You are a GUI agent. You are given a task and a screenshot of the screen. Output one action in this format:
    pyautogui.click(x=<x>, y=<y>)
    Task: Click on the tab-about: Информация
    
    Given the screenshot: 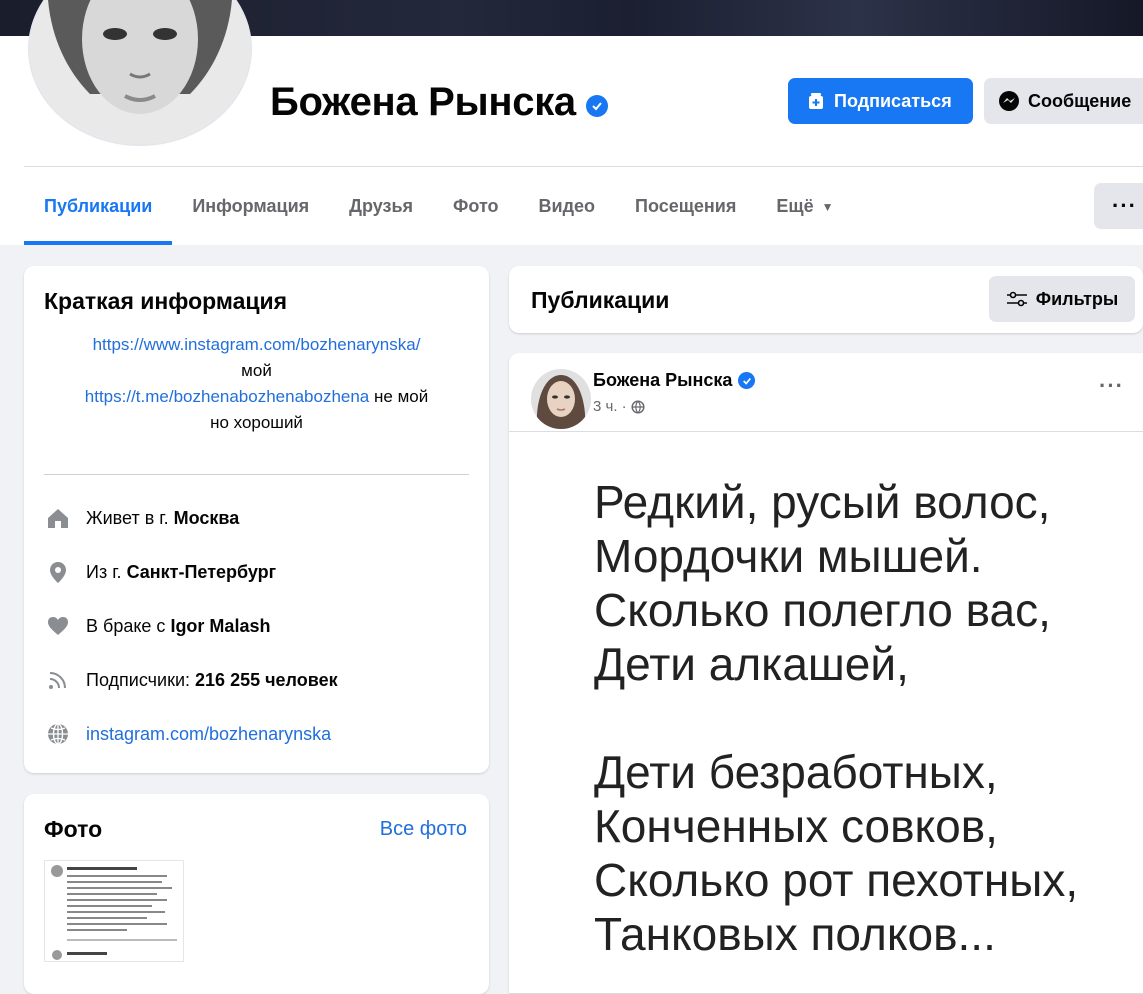 What is the action you would take?
    pyautogui.click(x=250, y=206)
    